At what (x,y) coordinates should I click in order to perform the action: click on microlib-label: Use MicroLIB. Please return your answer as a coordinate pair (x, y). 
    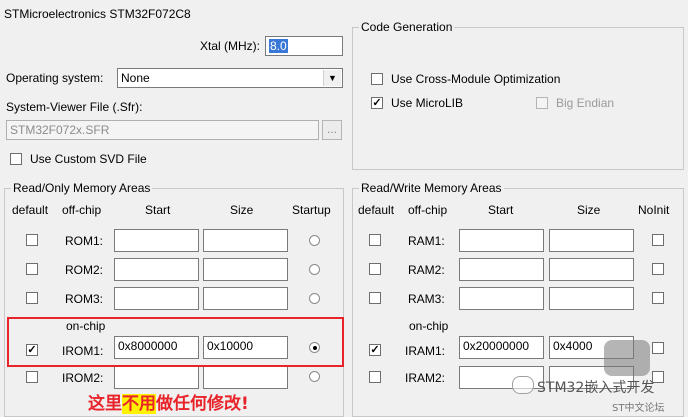
    Looking at the image, I should click on (427, 103).